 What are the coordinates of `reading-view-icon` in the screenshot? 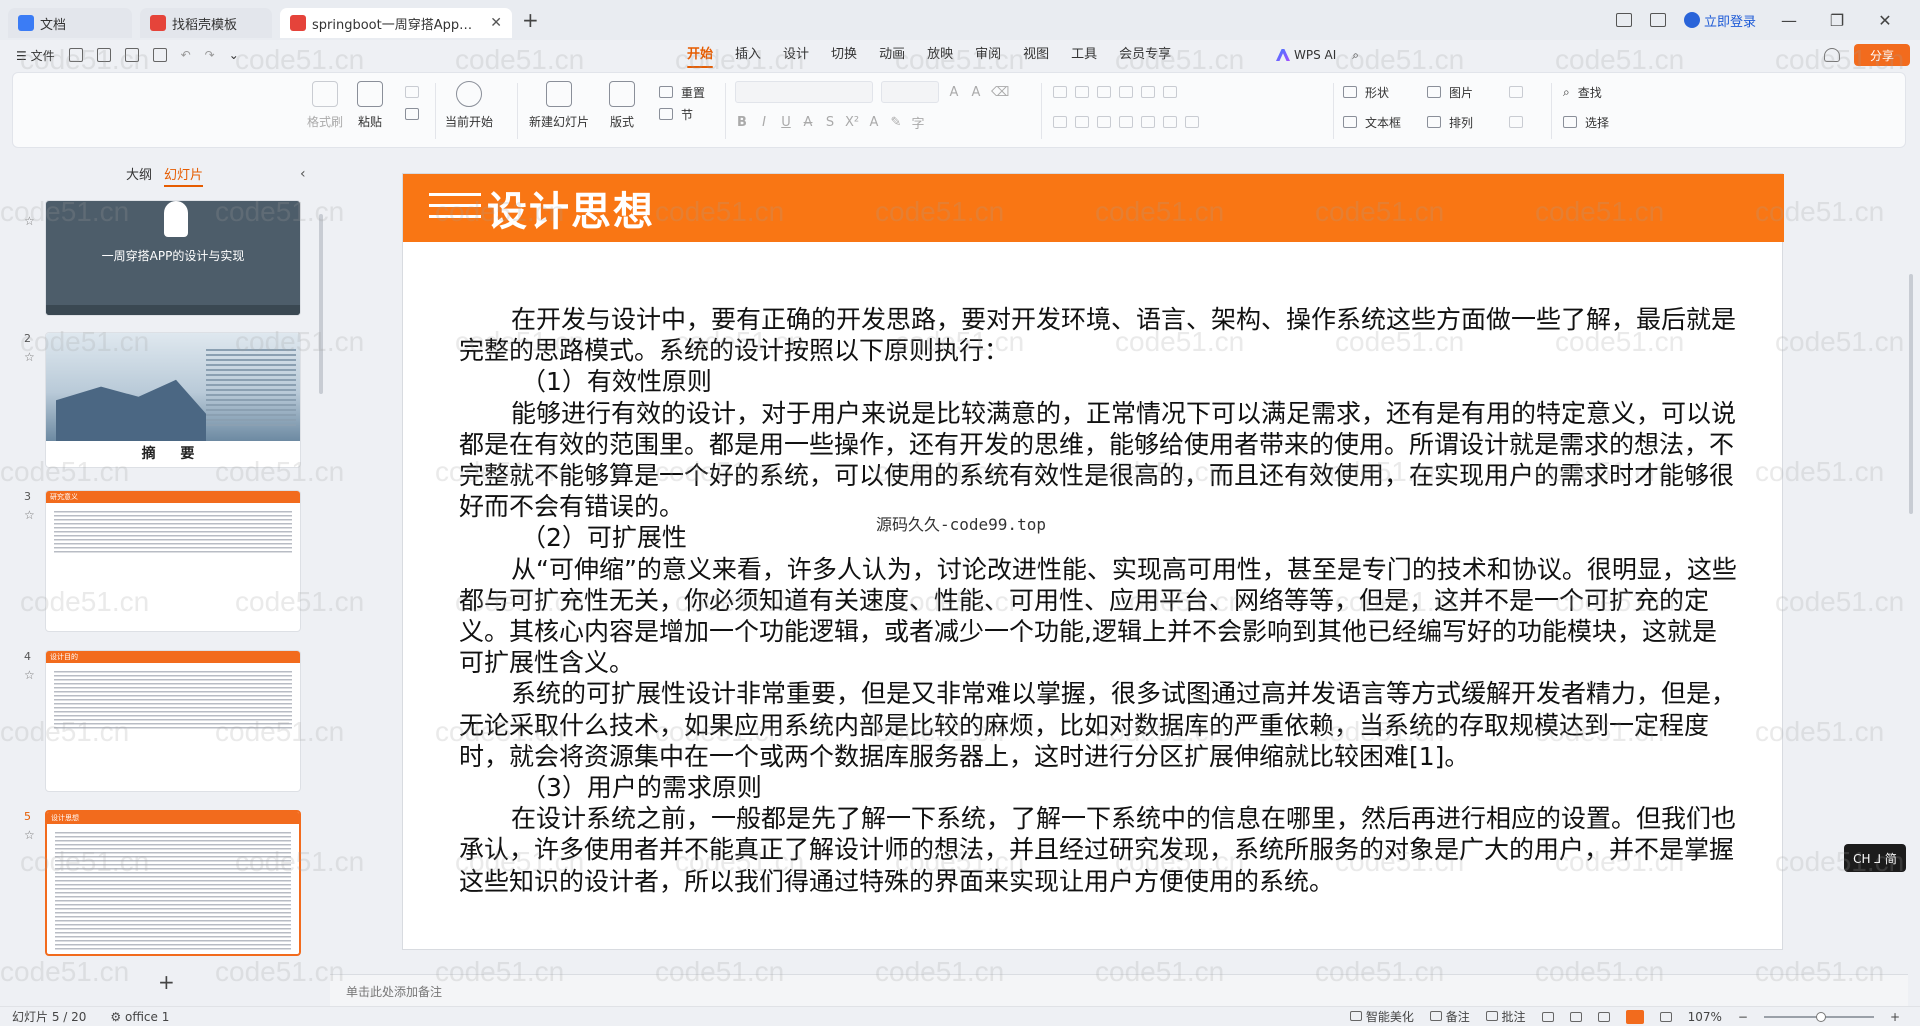 It's located at (1603, 1016).